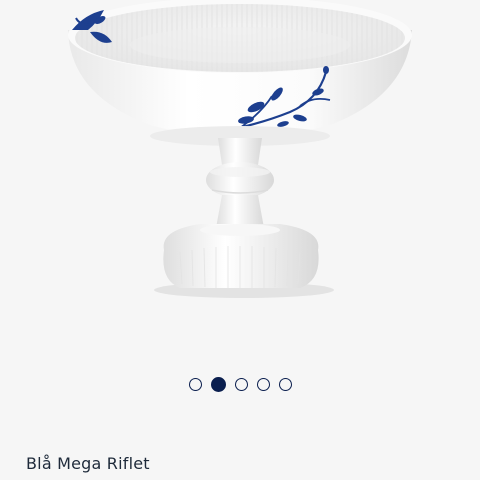 The height and width of the screenshot is (480, 480). I want to click on carousel-pagination, so click(240, 384).